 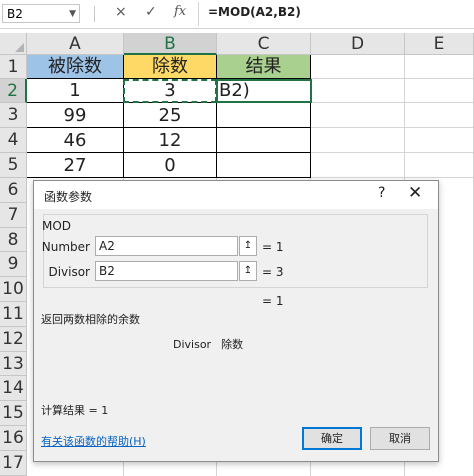 I want to click on cell-b4: 12, so click(x=170, y=140).